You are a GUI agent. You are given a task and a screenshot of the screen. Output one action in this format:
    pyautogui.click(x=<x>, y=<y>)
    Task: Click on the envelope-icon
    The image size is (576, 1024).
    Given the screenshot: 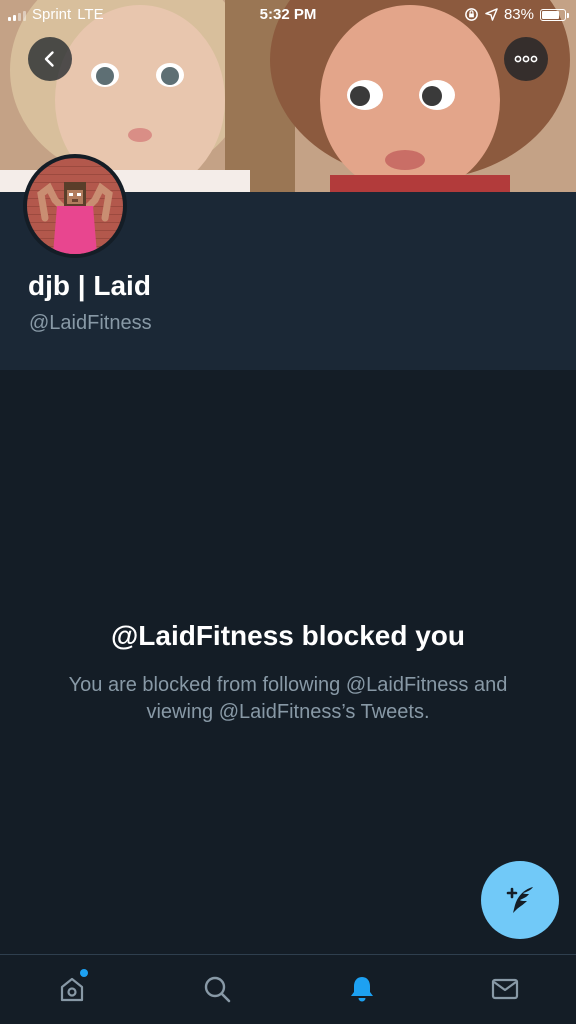 What is the action you would take?
    pyautogui.click(x=505, y=989)
    